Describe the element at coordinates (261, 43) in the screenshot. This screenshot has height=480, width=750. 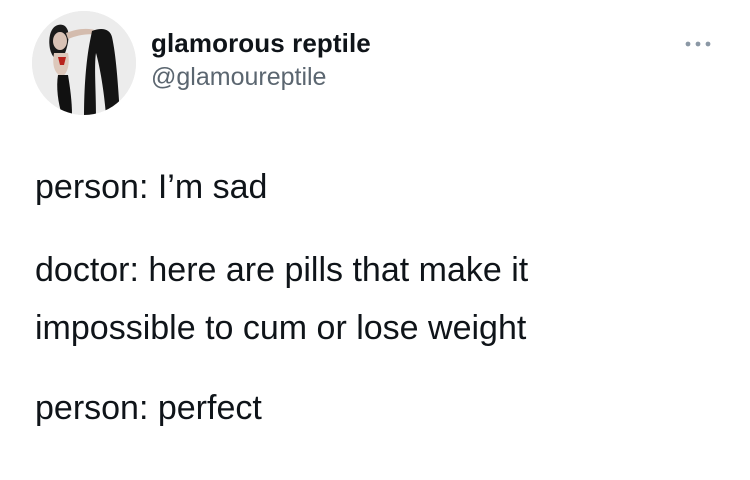
I see `display-name: glamorous reptile` at that location.